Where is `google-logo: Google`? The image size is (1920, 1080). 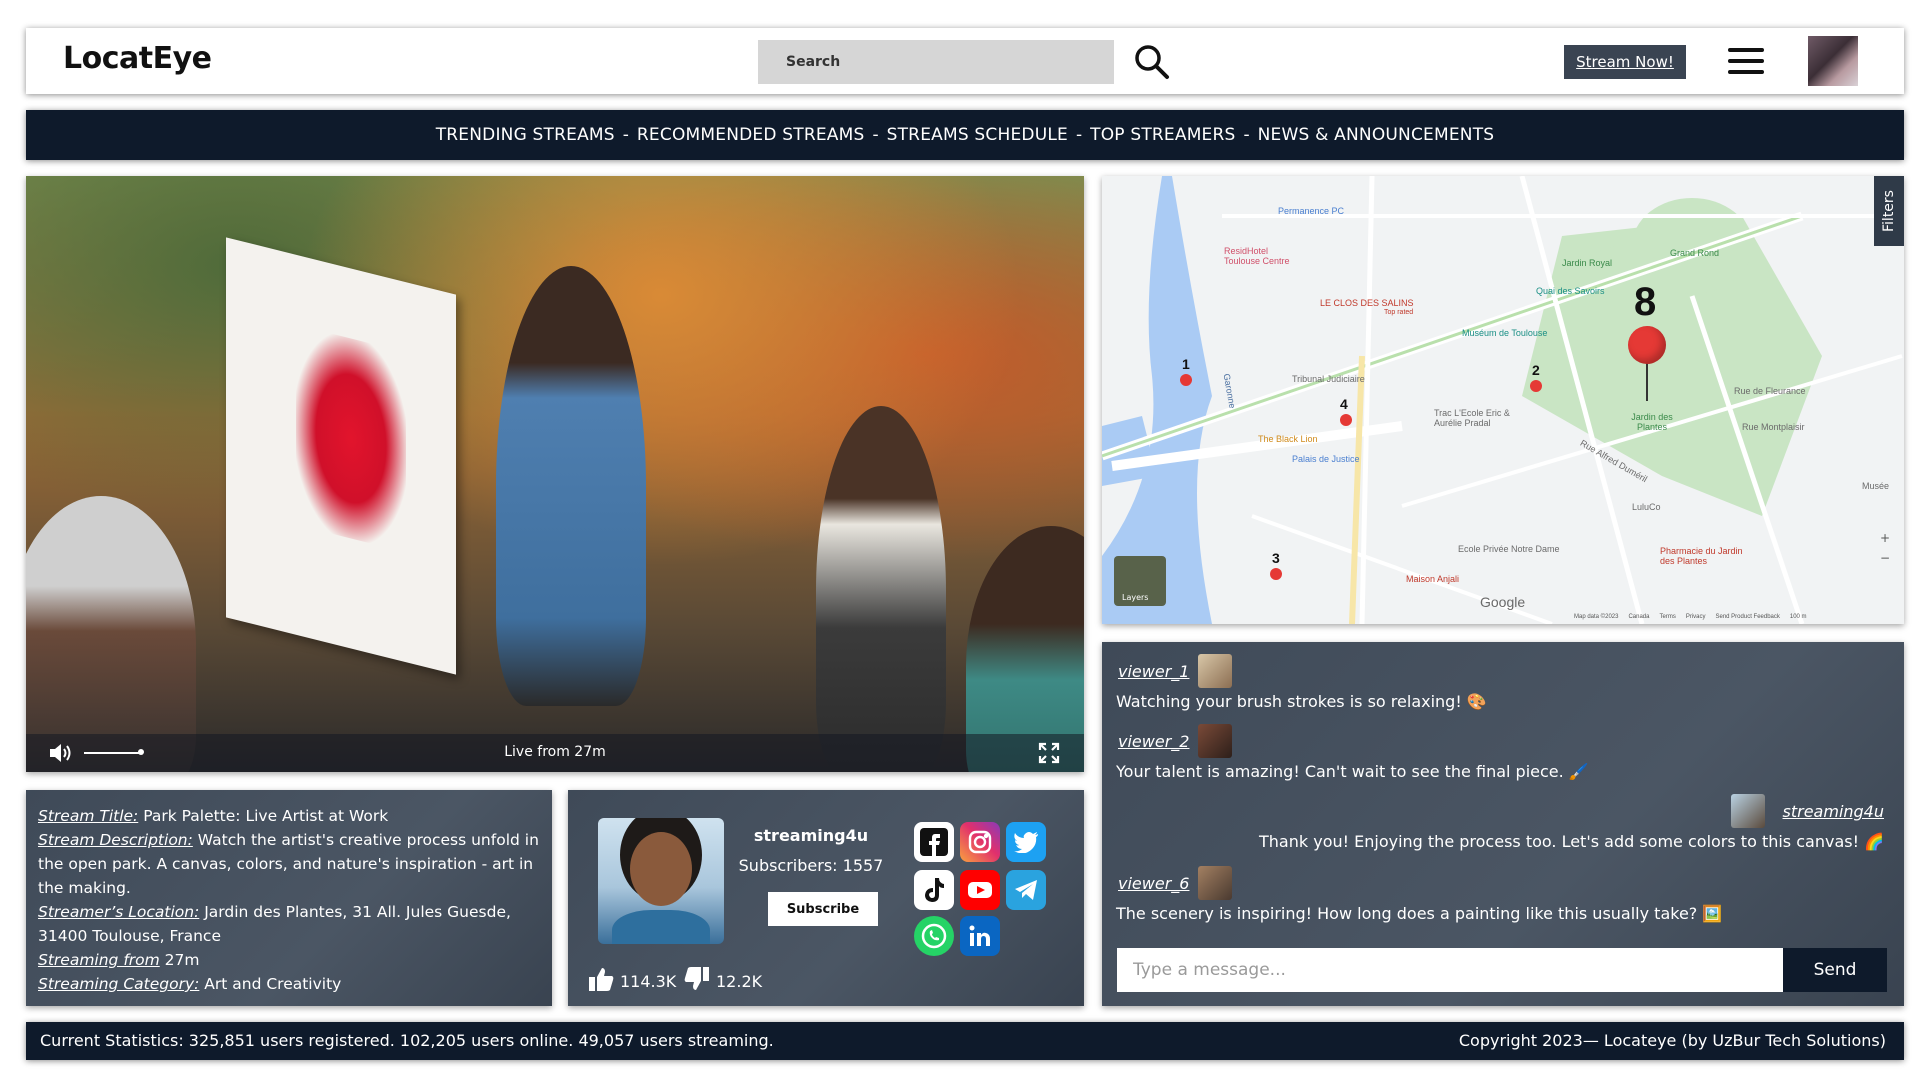
google-logo: Google is located at coordinates (1503, 602).